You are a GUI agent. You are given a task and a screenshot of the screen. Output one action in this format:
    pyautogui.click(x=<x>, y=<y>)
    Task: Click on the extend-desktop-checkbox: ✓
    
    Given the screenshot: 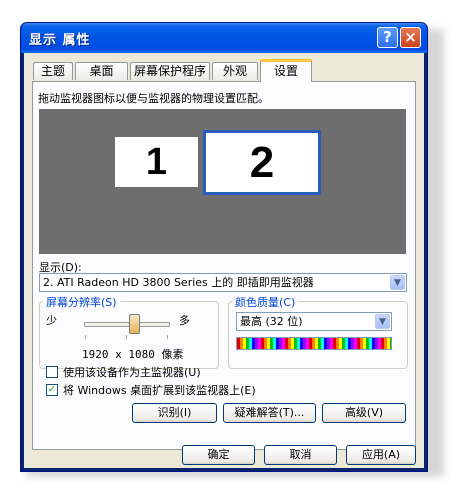 What is the action you would take?
    pyautogui.click(x=52, y=390)
    